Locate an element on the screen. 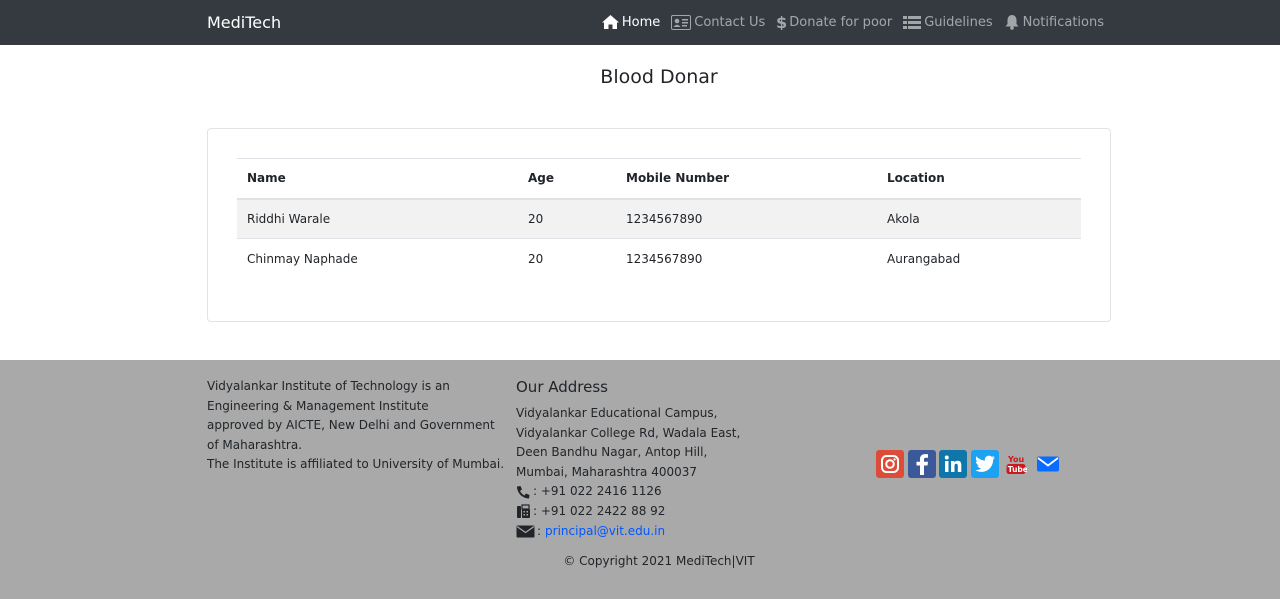  mail-icon is located at coordinates (1048, 464).